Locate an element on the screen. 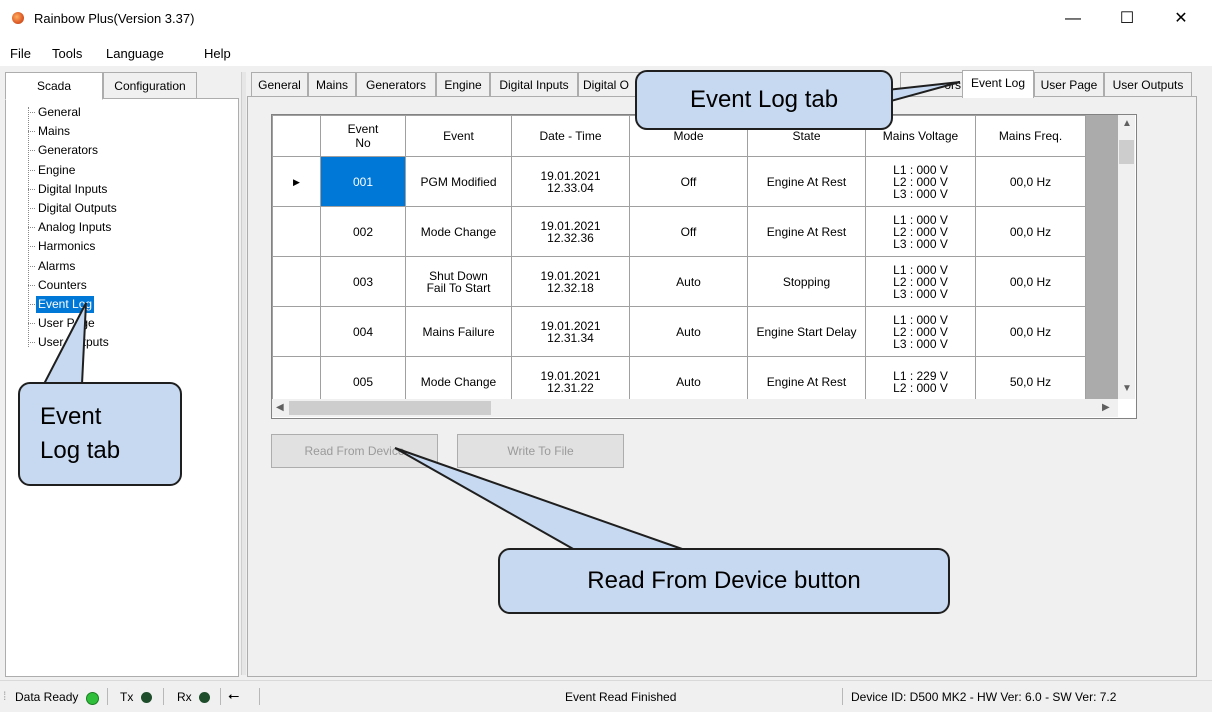 This screenshot has width=1212, height=712. table-cell: 001 is located at coordinates (363, 181).